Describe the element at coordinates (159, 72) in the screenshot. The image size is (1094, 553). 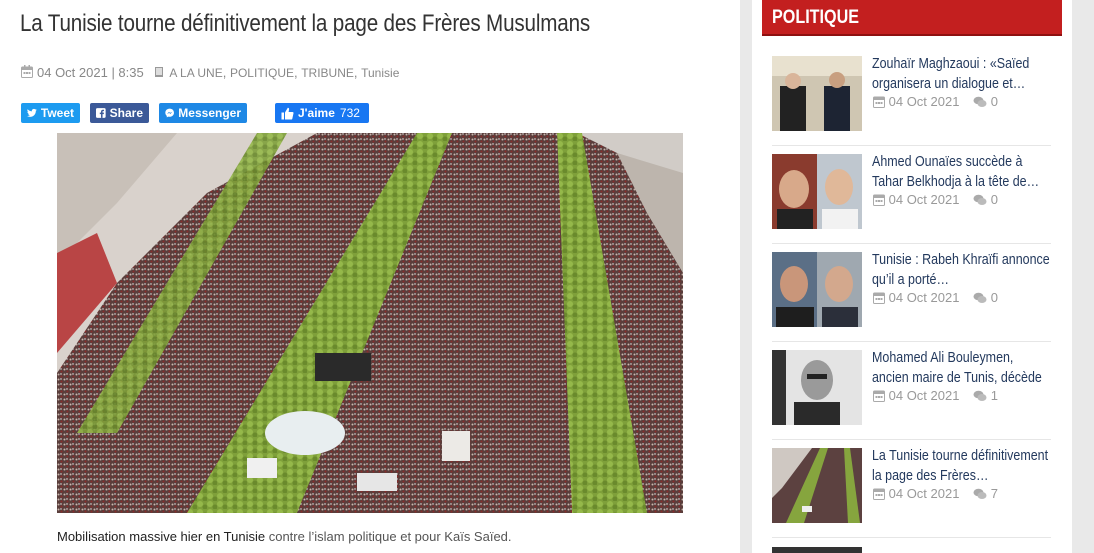
I see `book-icon` at that location.